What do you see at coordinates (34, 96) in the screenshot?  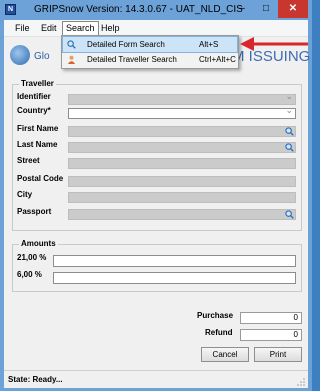 I see `identifier-label: Identifier` at bounding box center [34, 96].